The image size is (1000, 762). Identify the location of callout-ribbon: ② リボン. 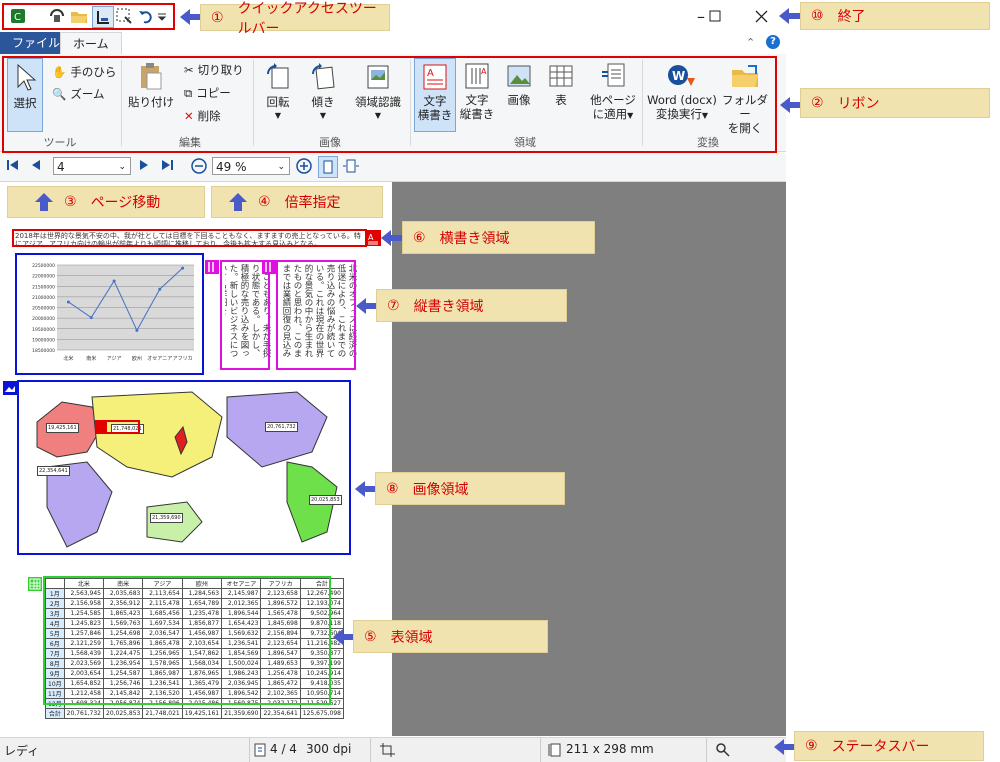
(895, 103).